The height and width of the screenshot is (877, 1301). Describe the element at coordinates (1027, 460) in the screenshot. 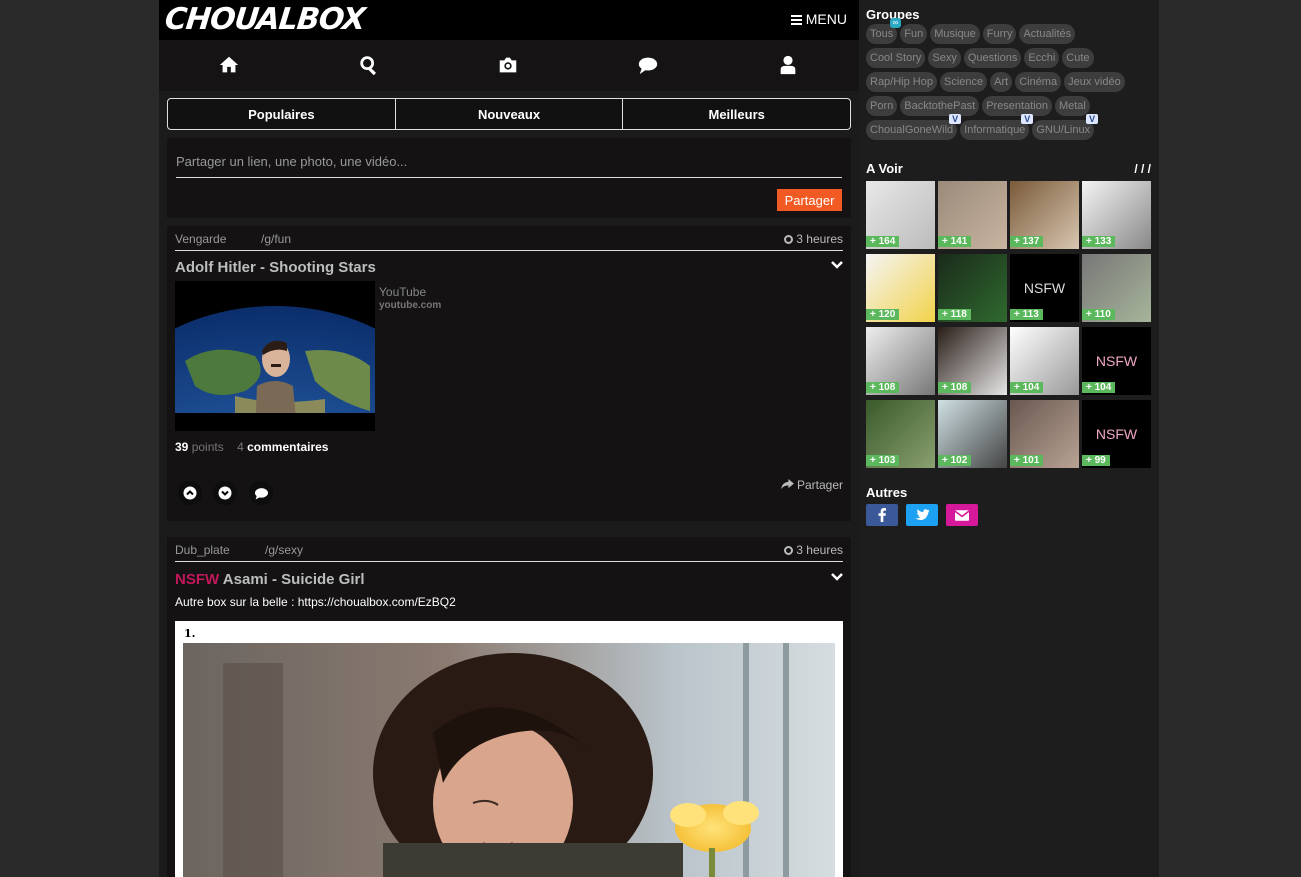

I see `score-badge: + 101` at that location.